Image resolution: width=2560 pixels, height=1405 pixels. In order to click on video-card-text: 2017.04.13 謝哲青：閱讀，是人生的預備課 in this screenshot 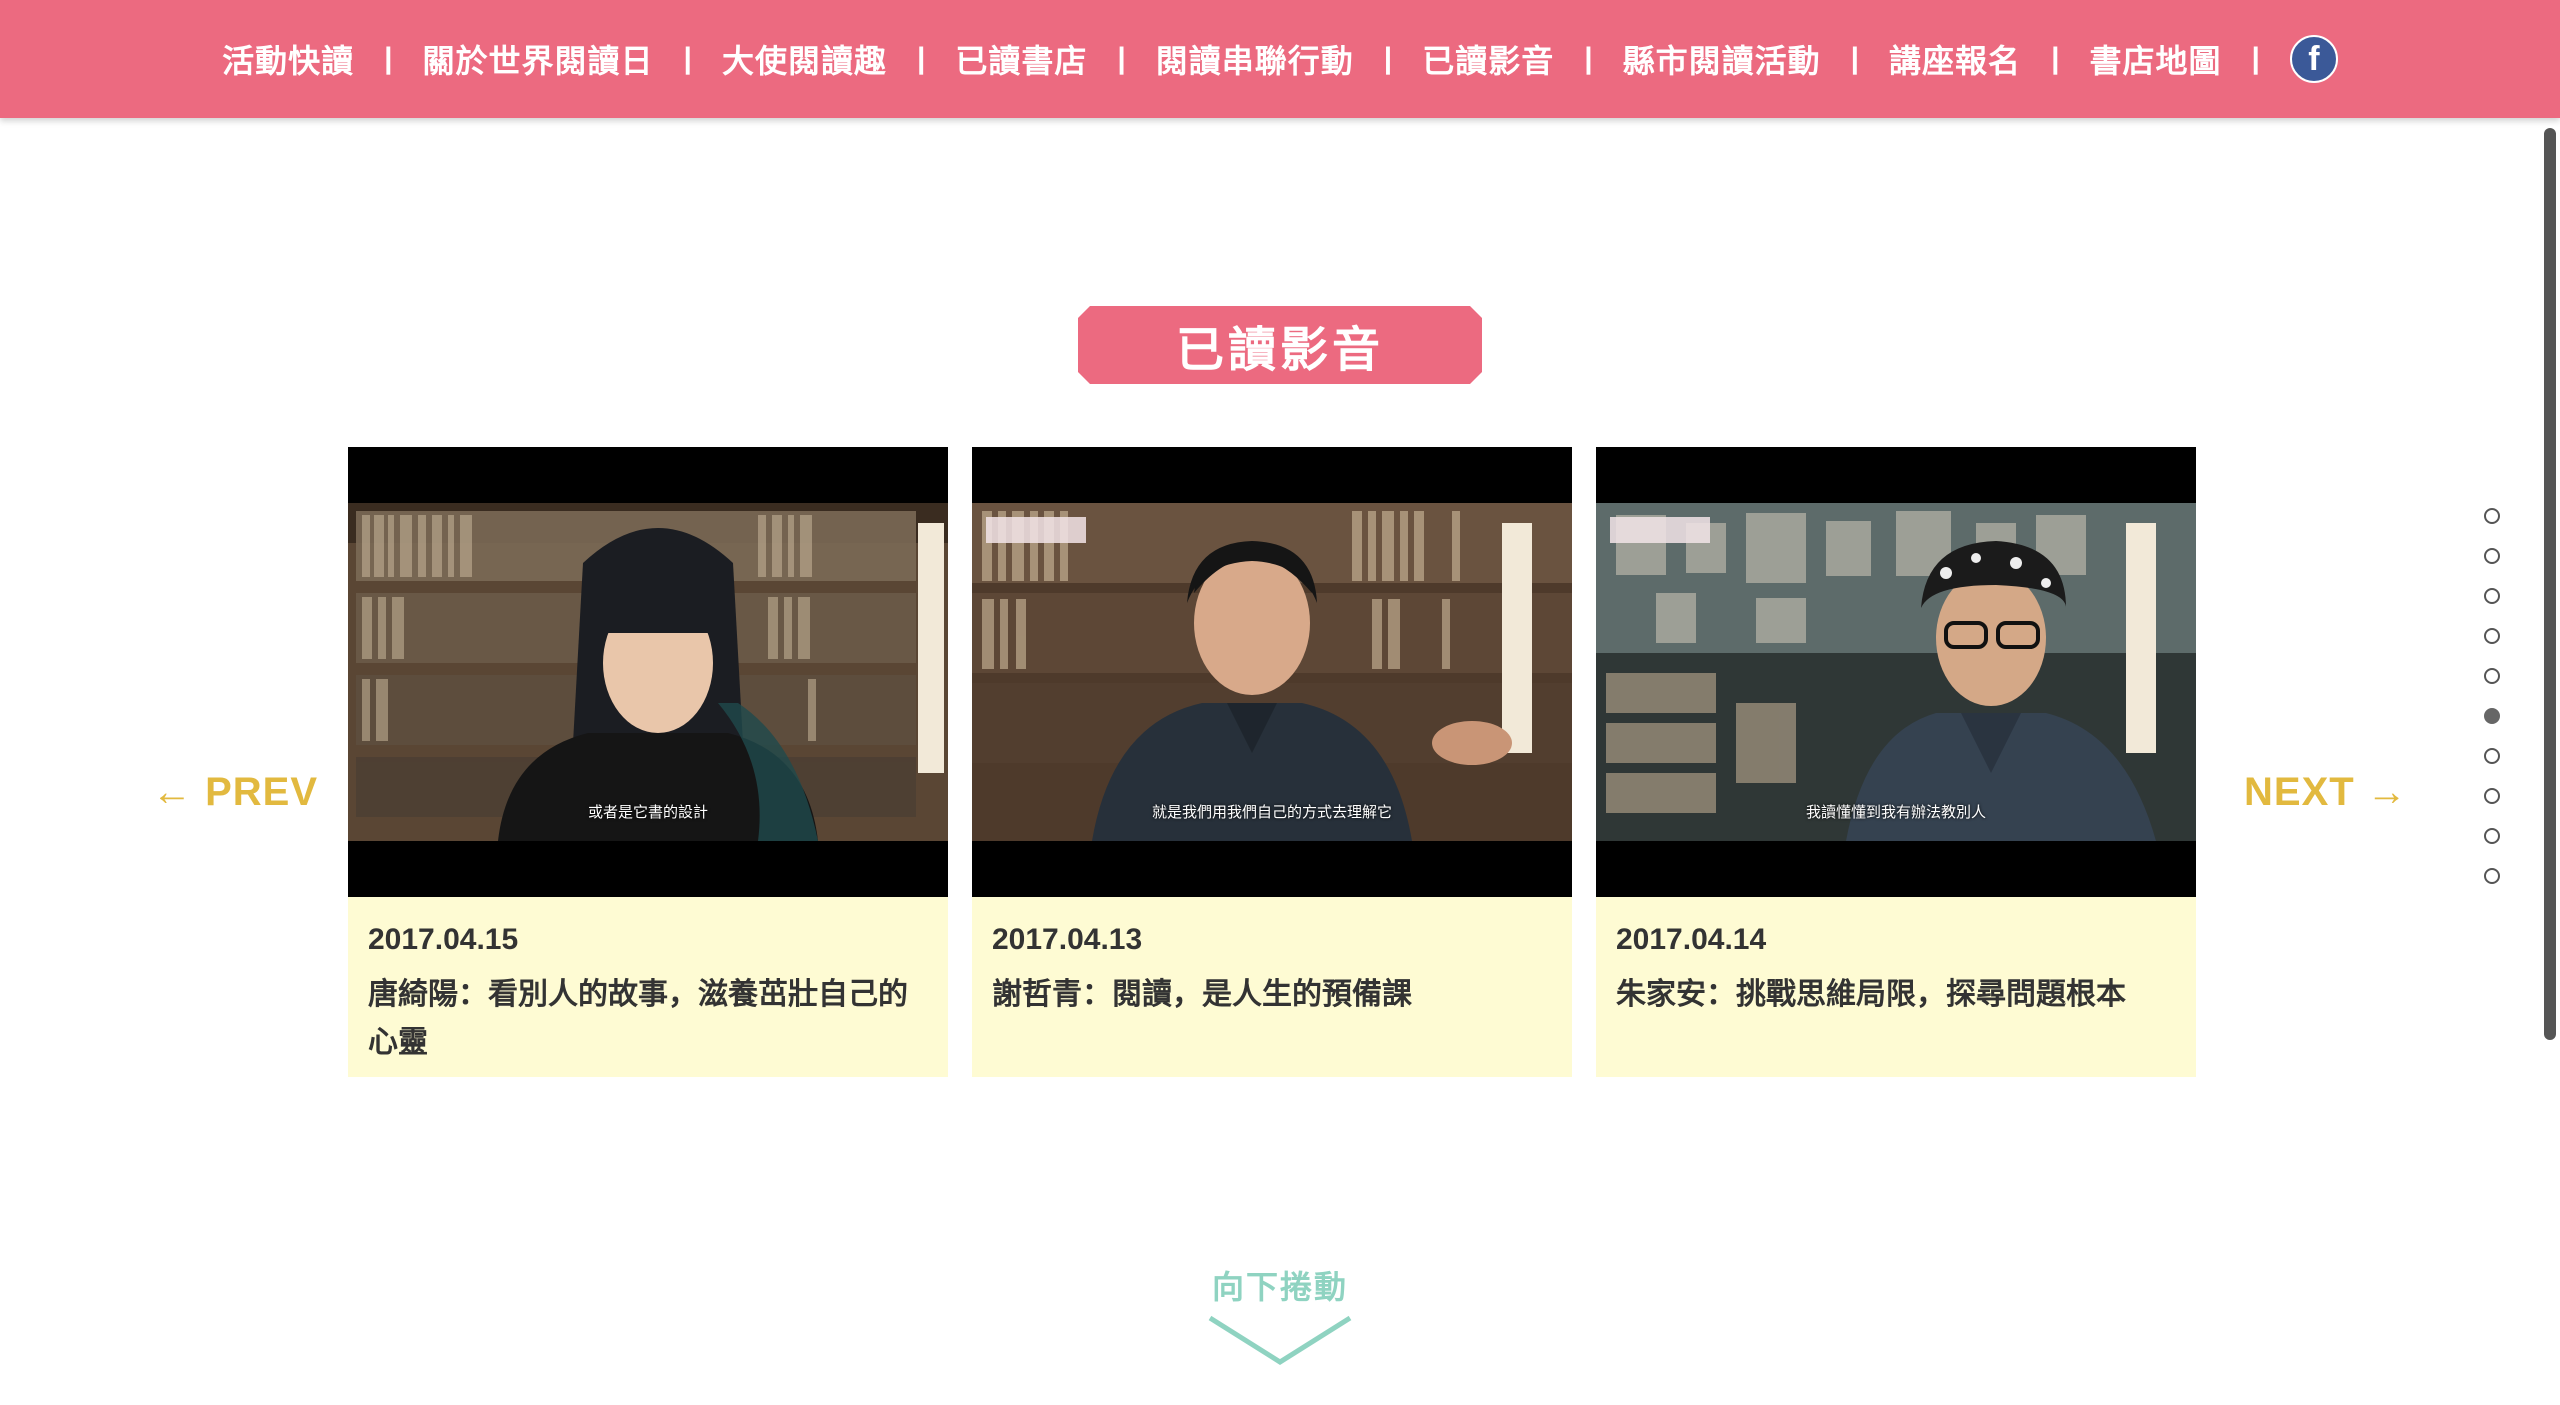, I will do `click(1272, 958)`.